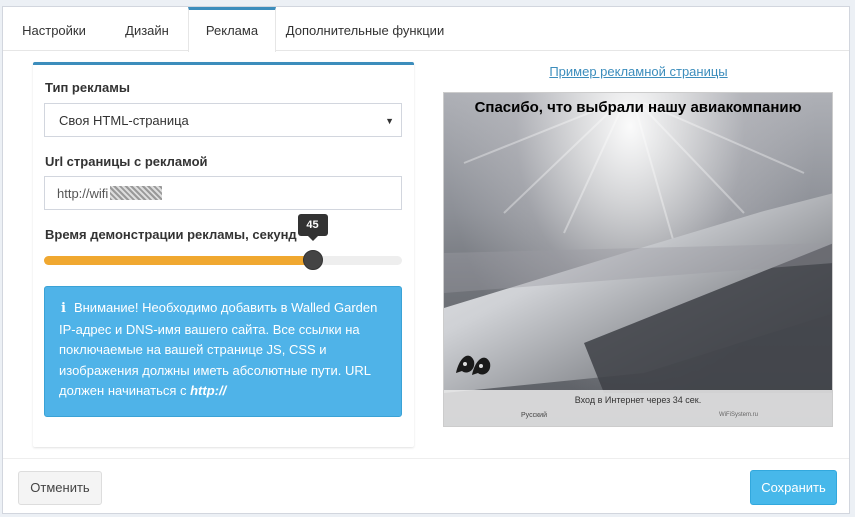 This screenshot has width=855, height=517. Describe the element at coordinates (54, 29) in the screenshot. I see `tab-settings: Настройки` at that location.